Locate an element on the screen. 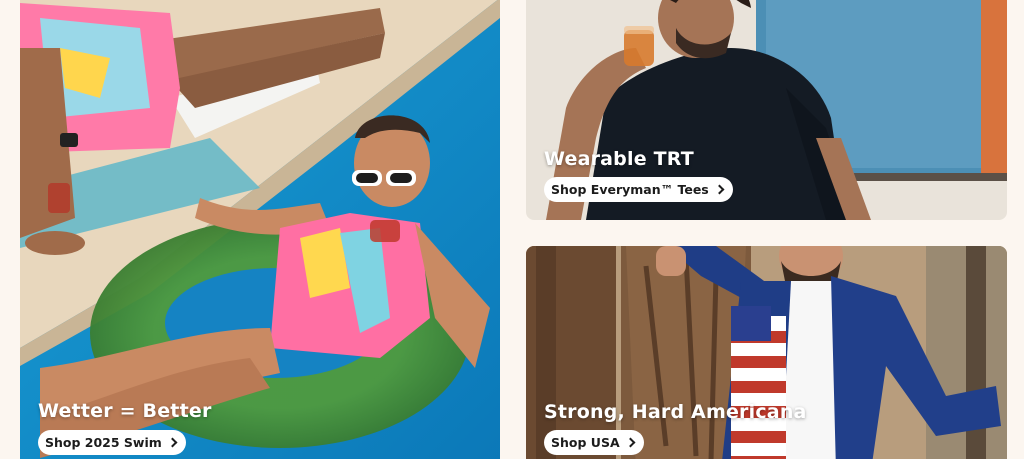  button-label: Shop 2025 Swim is located at coordinates (103, 442).